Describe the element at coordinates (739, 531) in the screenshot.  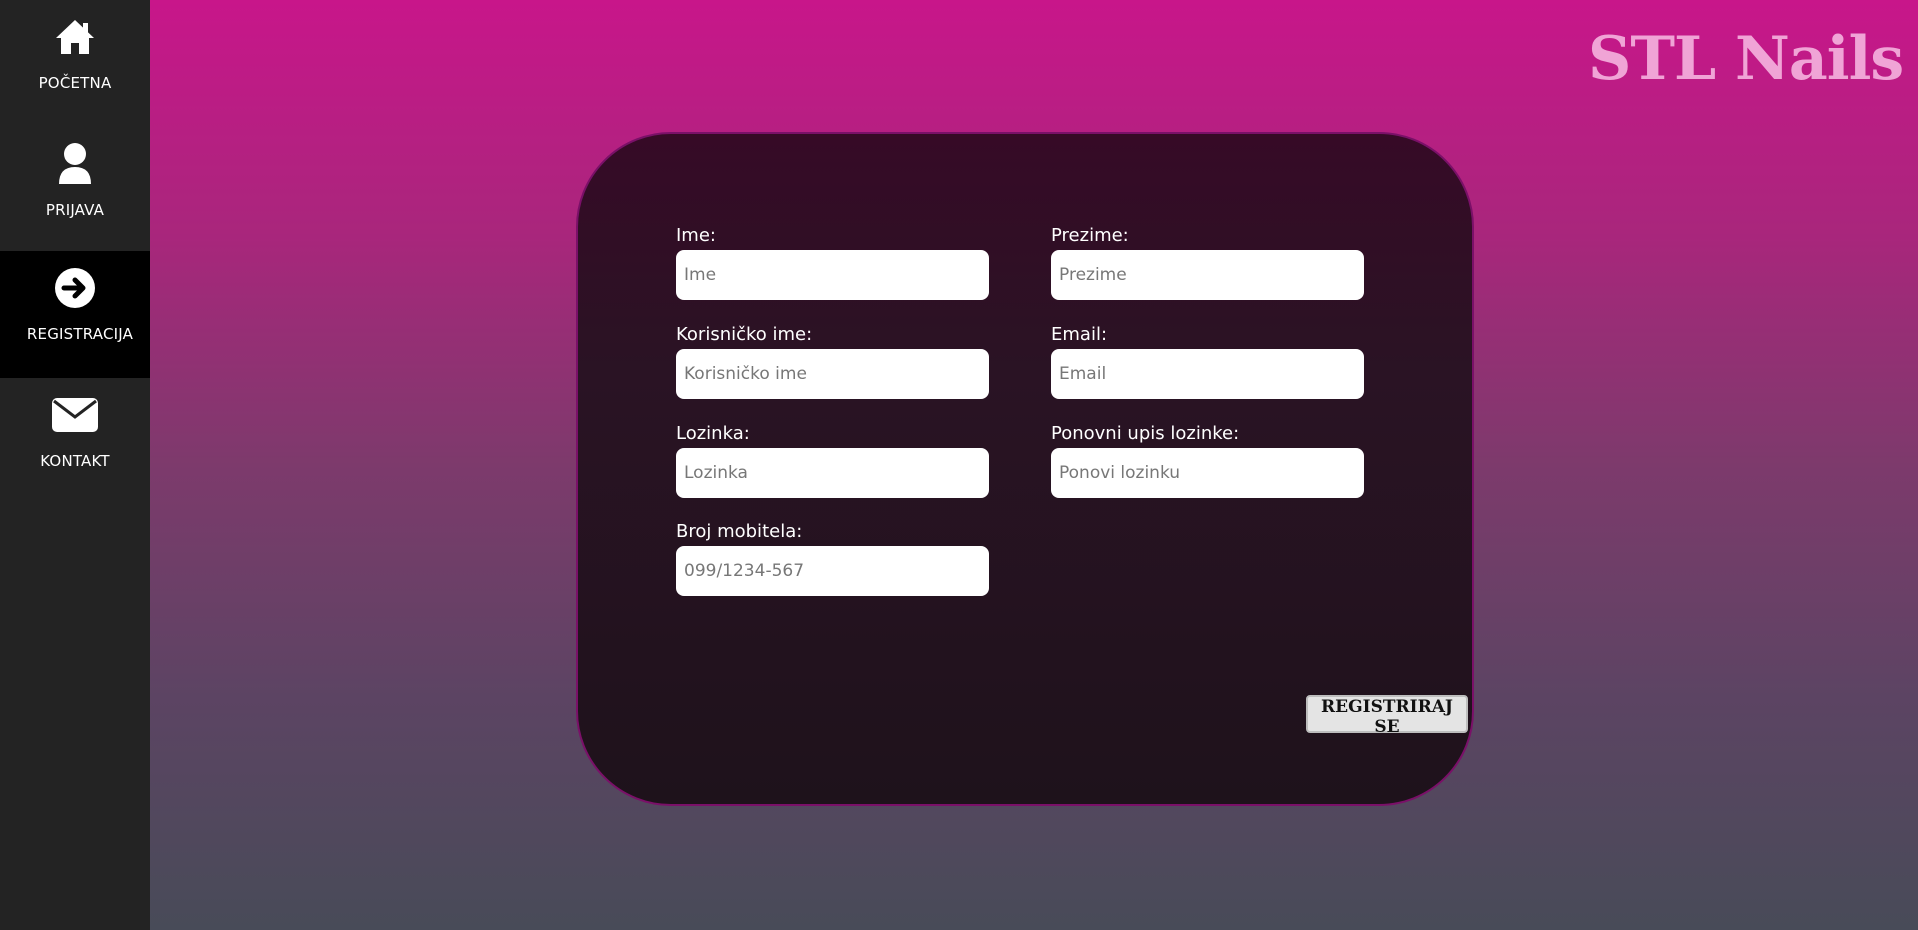
I see `phone-label: Broj mobitela:` at that location.